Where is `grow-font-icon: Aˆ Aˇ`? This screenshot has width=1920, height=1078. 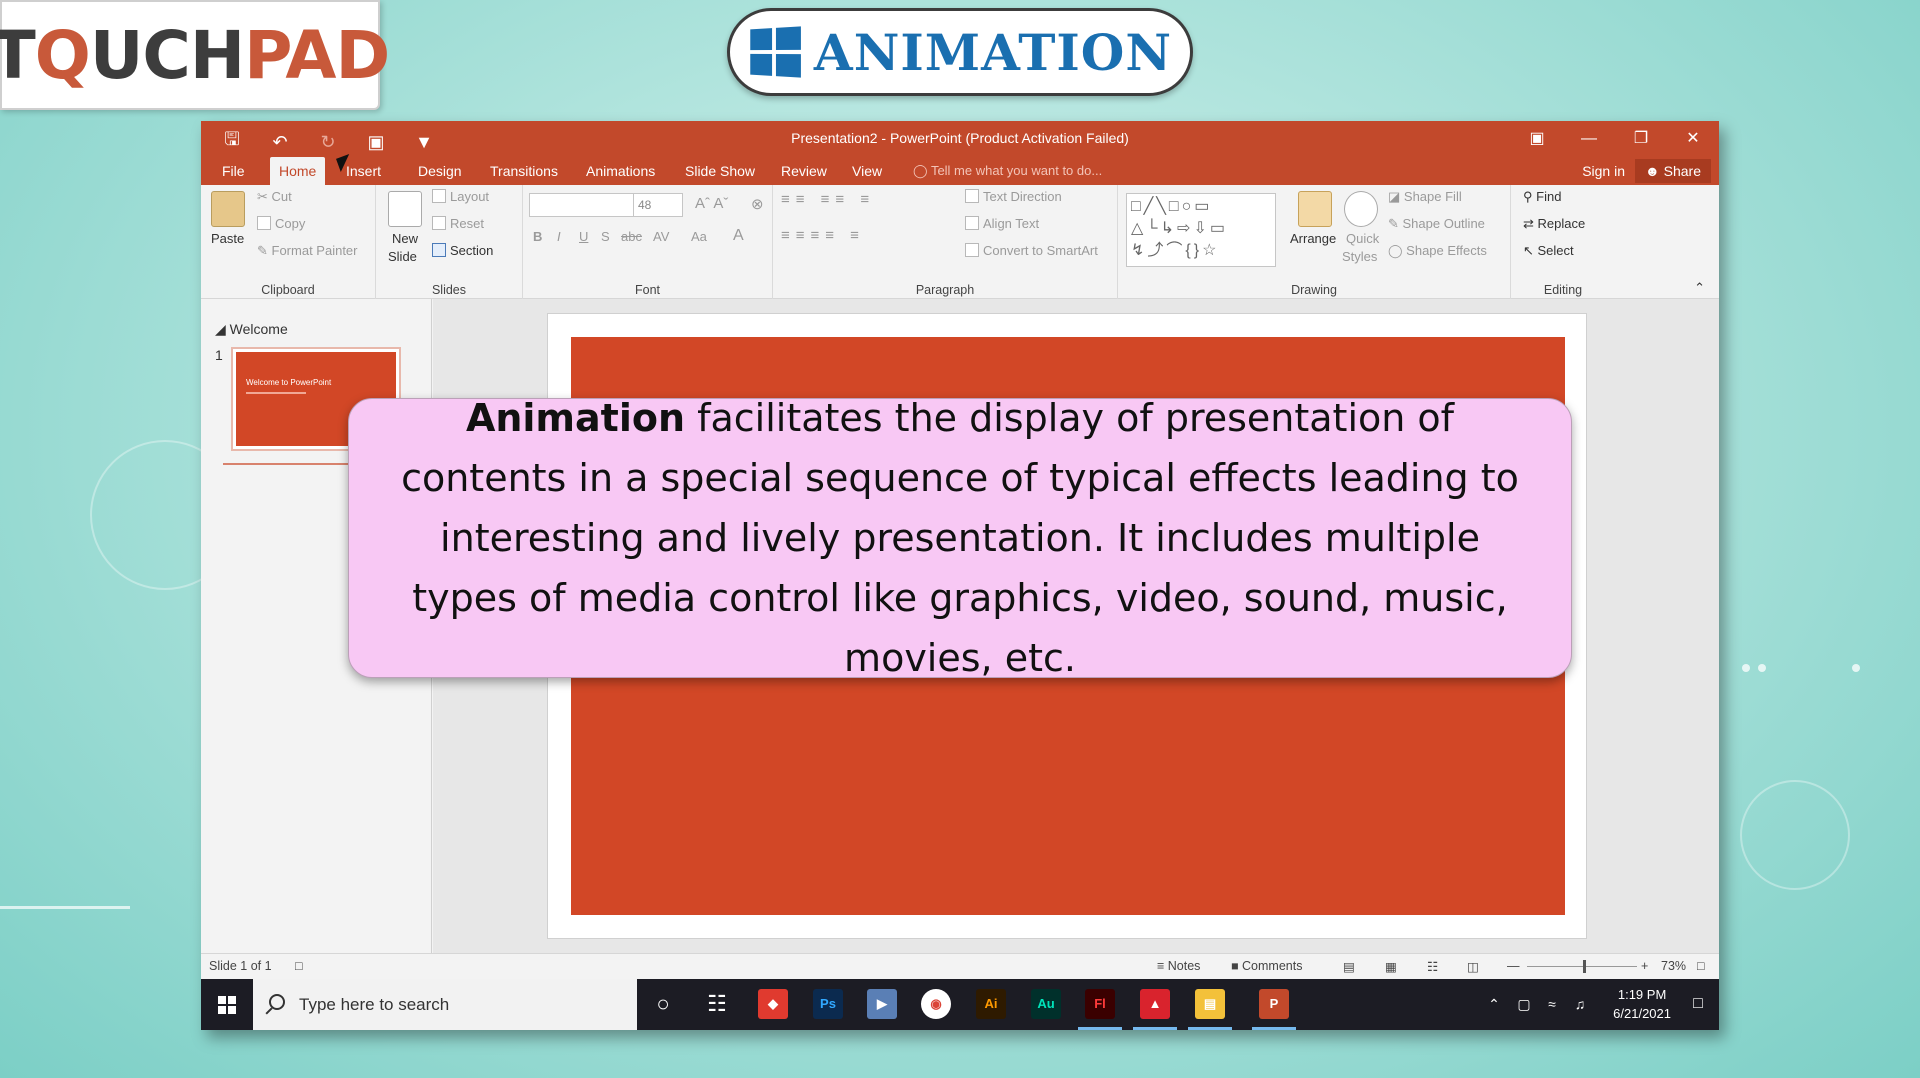
grow-font-icon: Aˆ Aˇ is located at coordinates (711, 203).